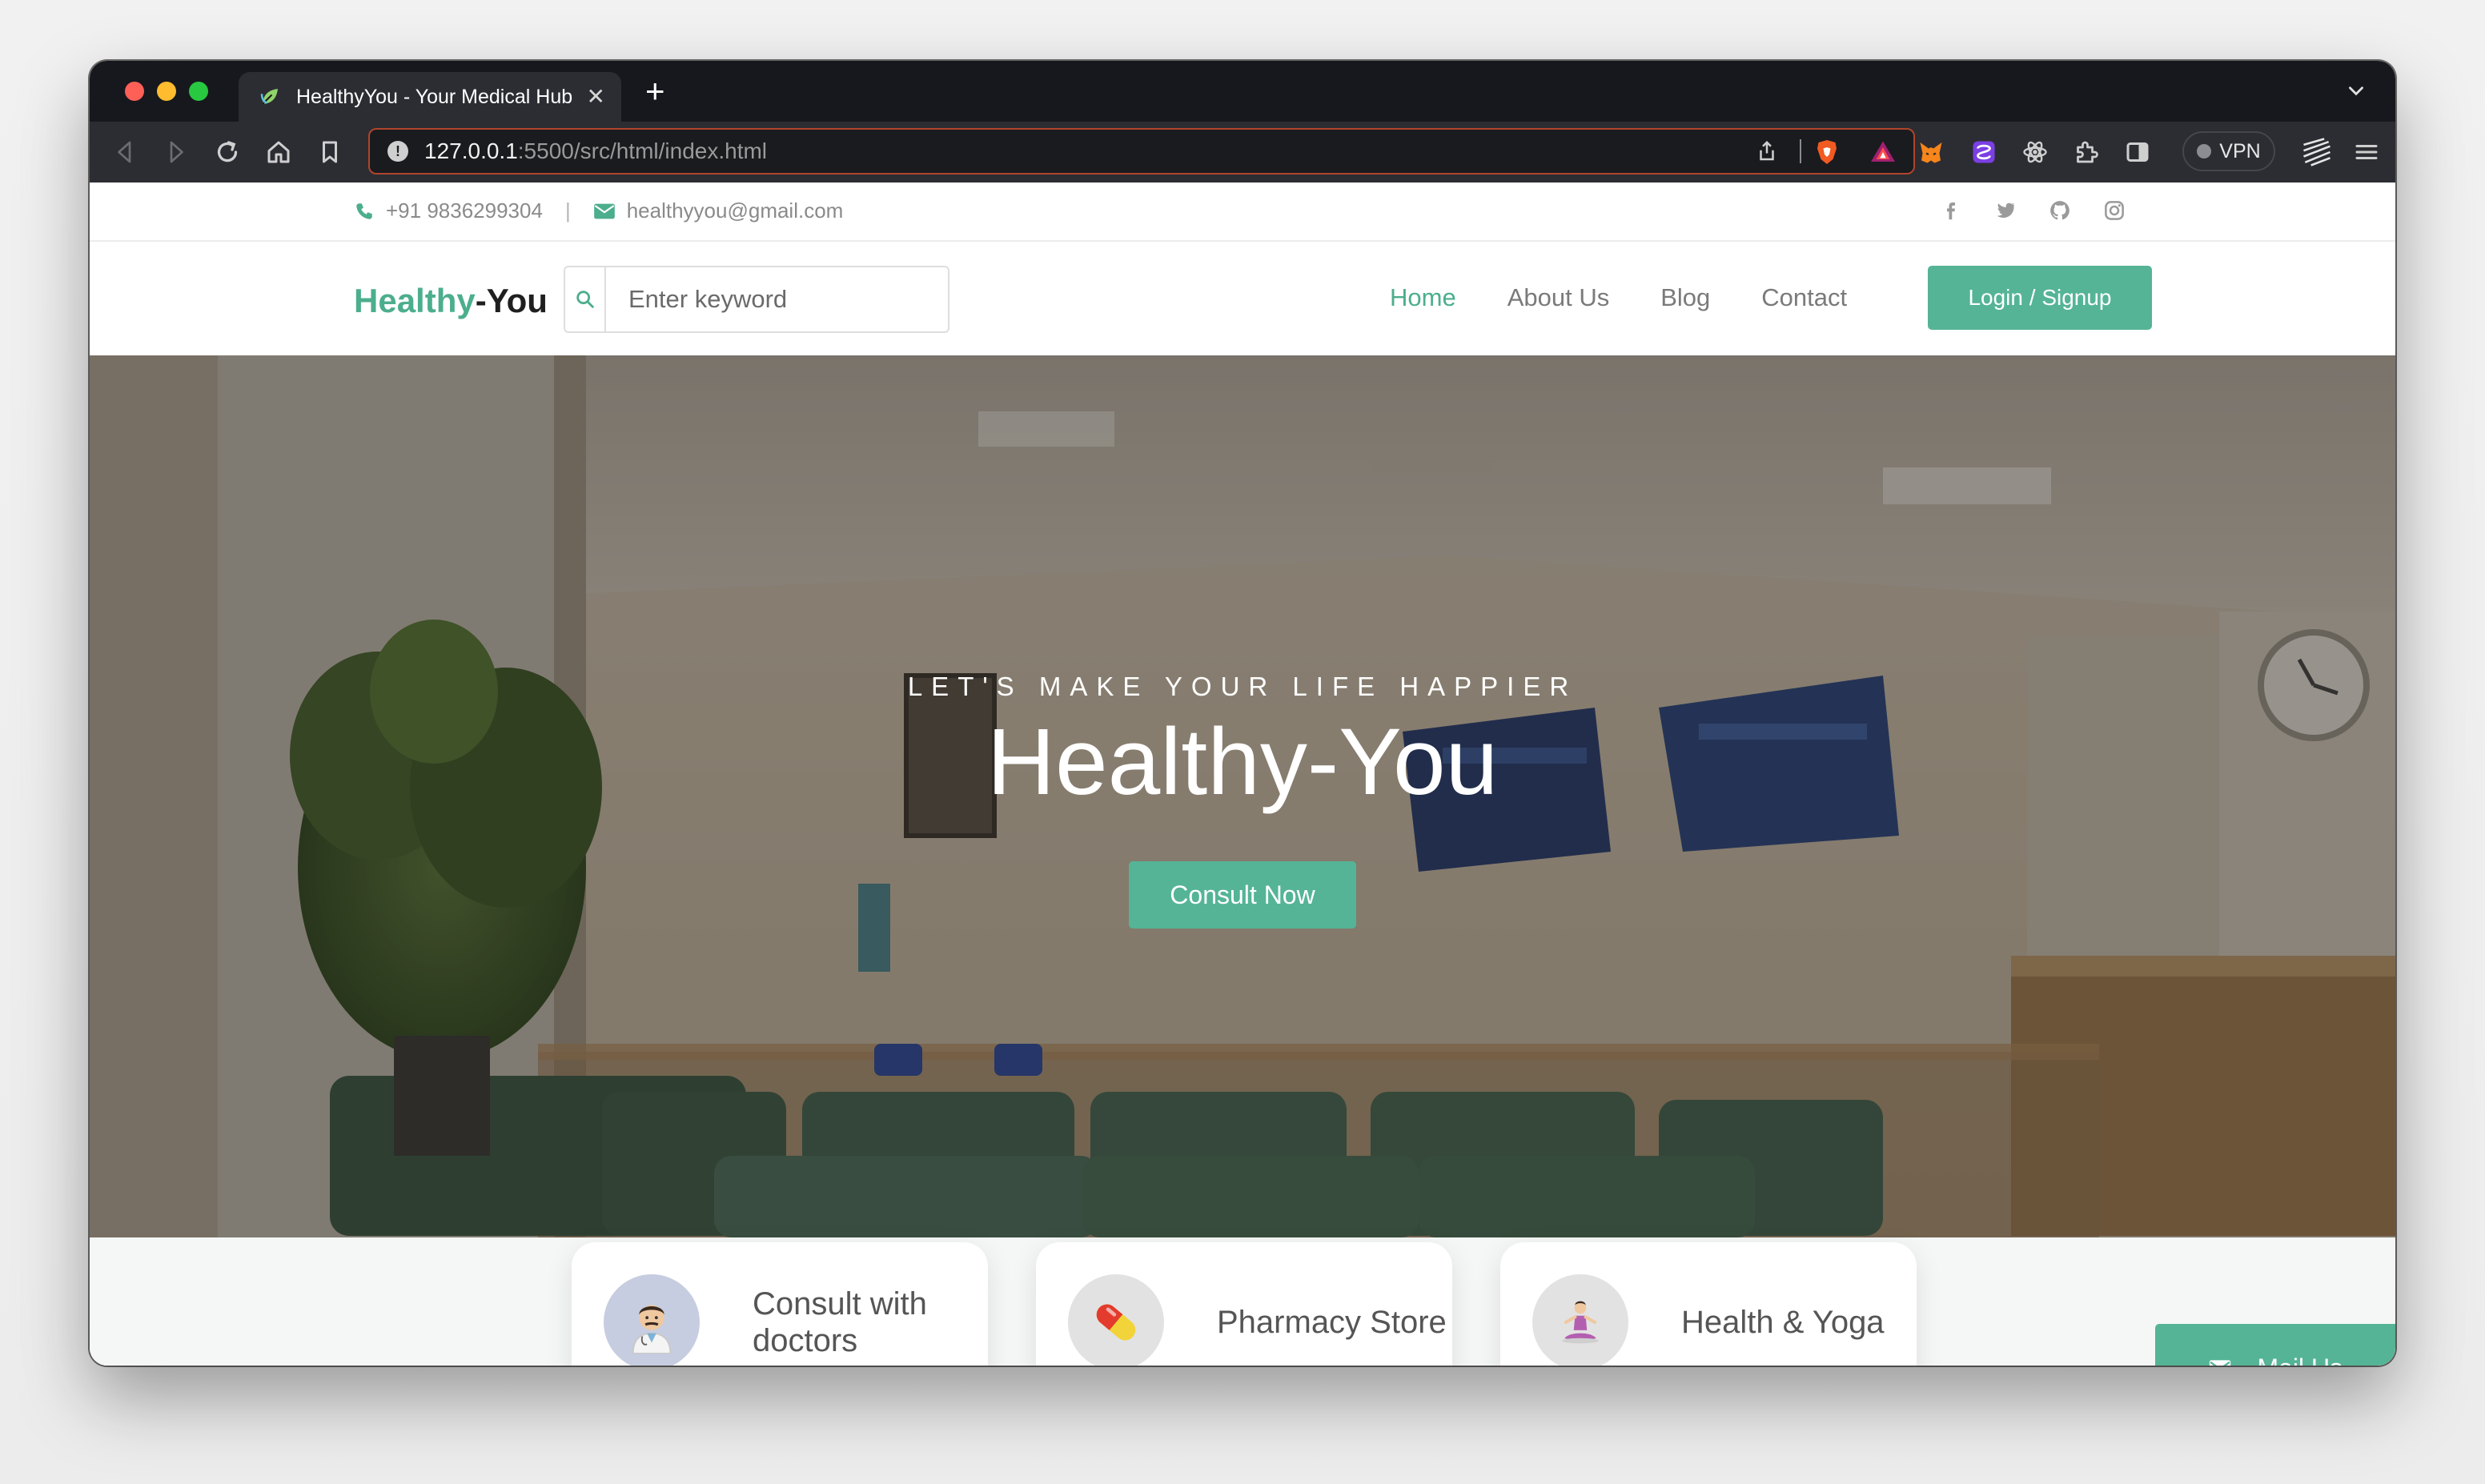  I want to click on tab-strip: HealthyYou - Your Medical Hub ✕ +, so click(1242, 91).